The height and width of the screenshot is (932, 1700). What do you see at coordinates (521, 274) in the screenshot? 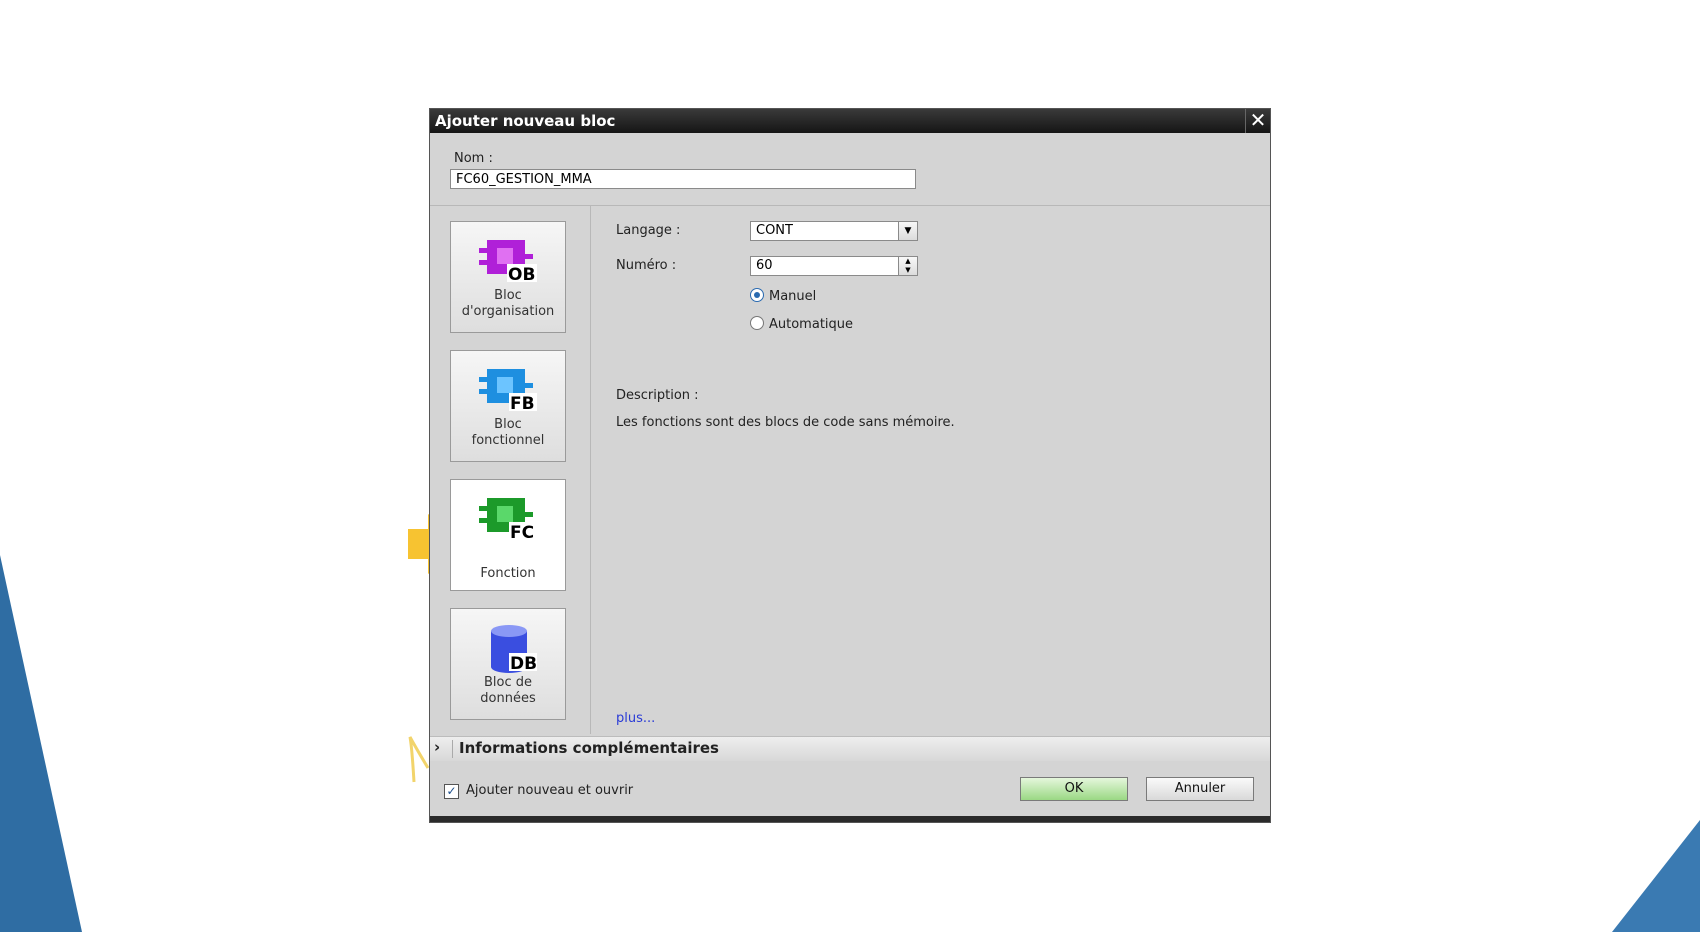
I see `svg-text: OB` at bounding box center [521, 274].